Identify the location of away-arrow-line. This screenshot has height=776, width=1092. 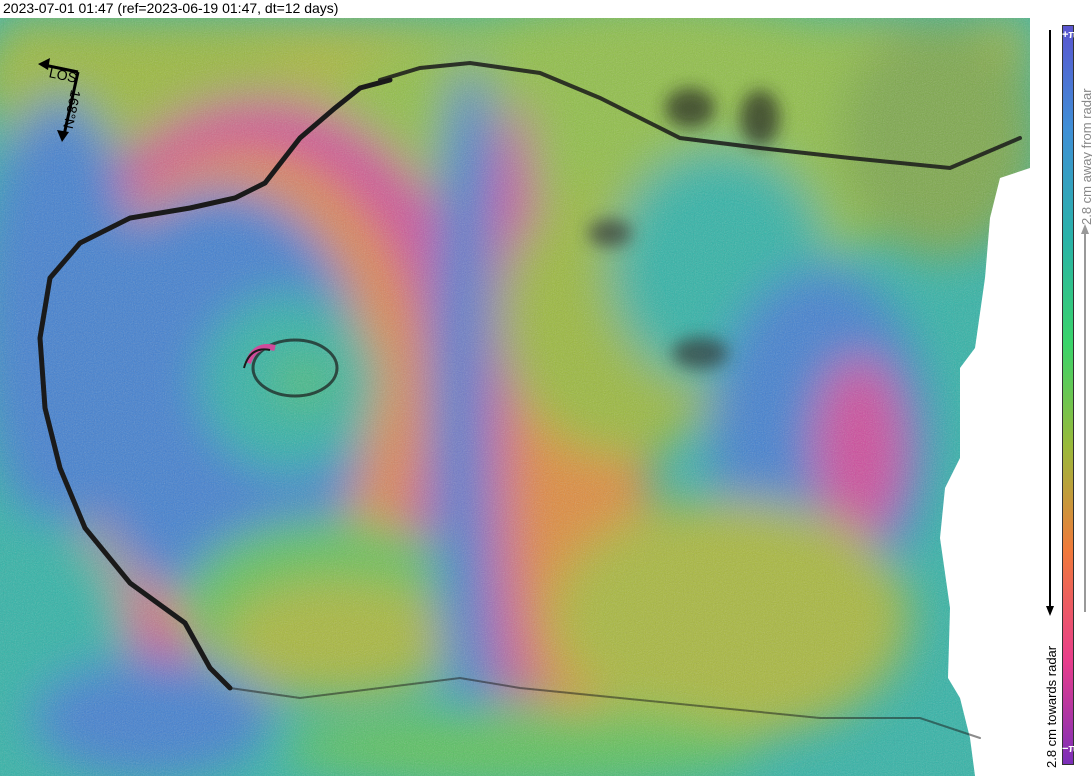
(1085, 422).